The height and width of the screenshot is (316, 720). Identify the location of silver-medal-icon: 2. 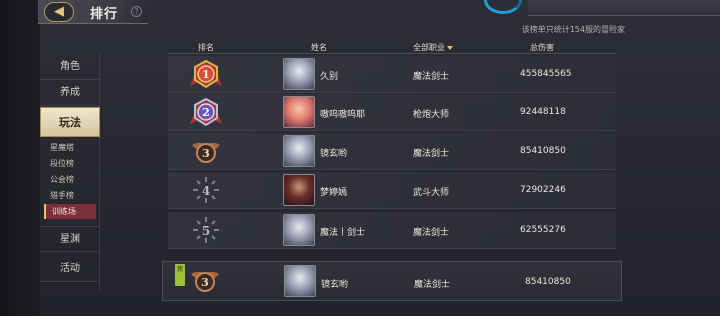
(206, 112).